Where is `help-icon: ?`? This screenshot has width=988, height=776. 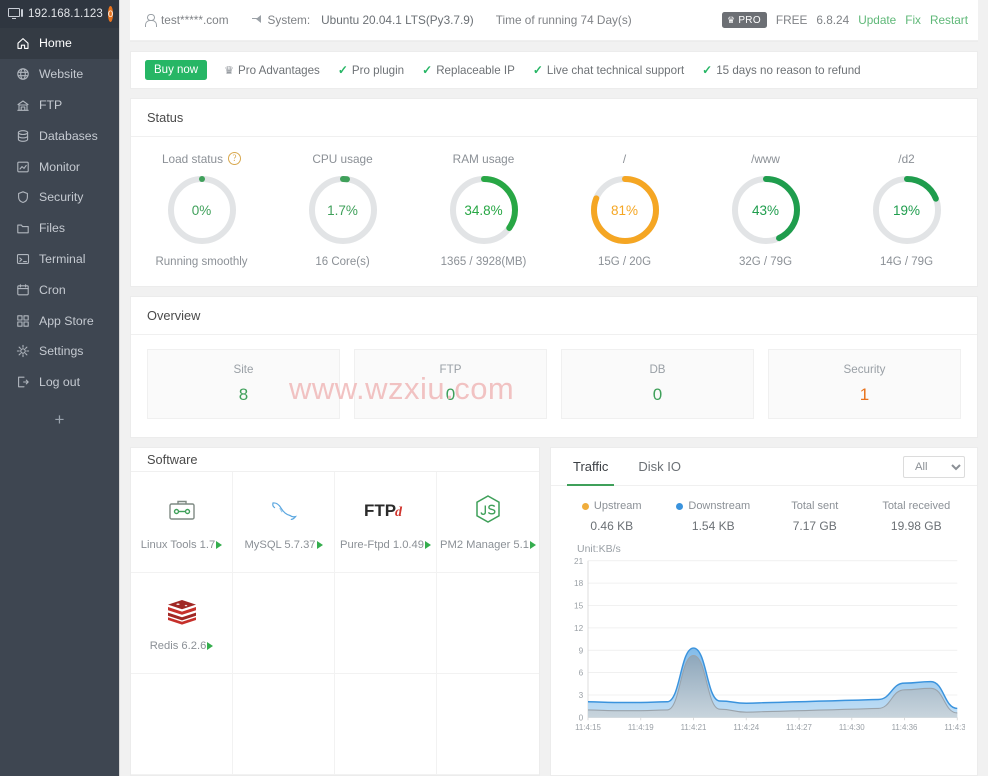
help-icon: ? is located at coordinates (234, 158).